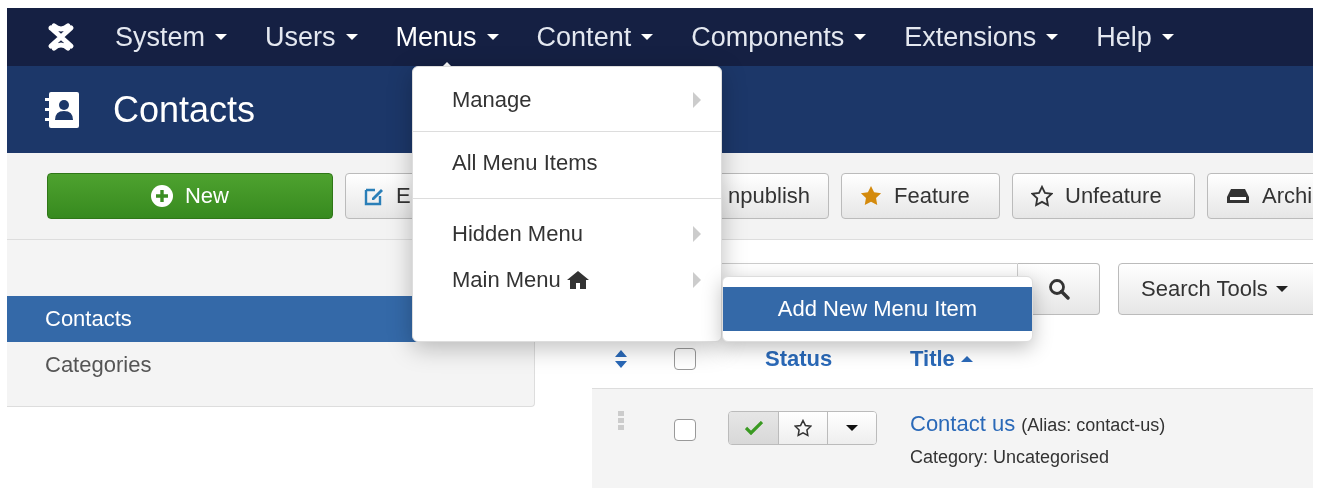 Image resolution: width=1325 pixels, height=489 pixels. I want to click on toolbar-button: Feature, so click(920, 196).